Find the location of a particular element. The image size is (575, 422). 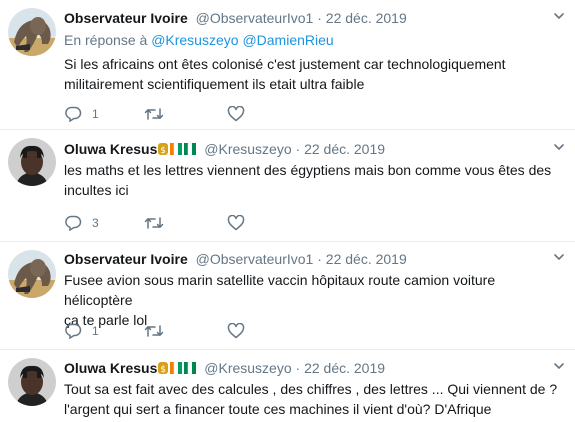

tweet-actions: 3 is located at coordinates (164, 223).